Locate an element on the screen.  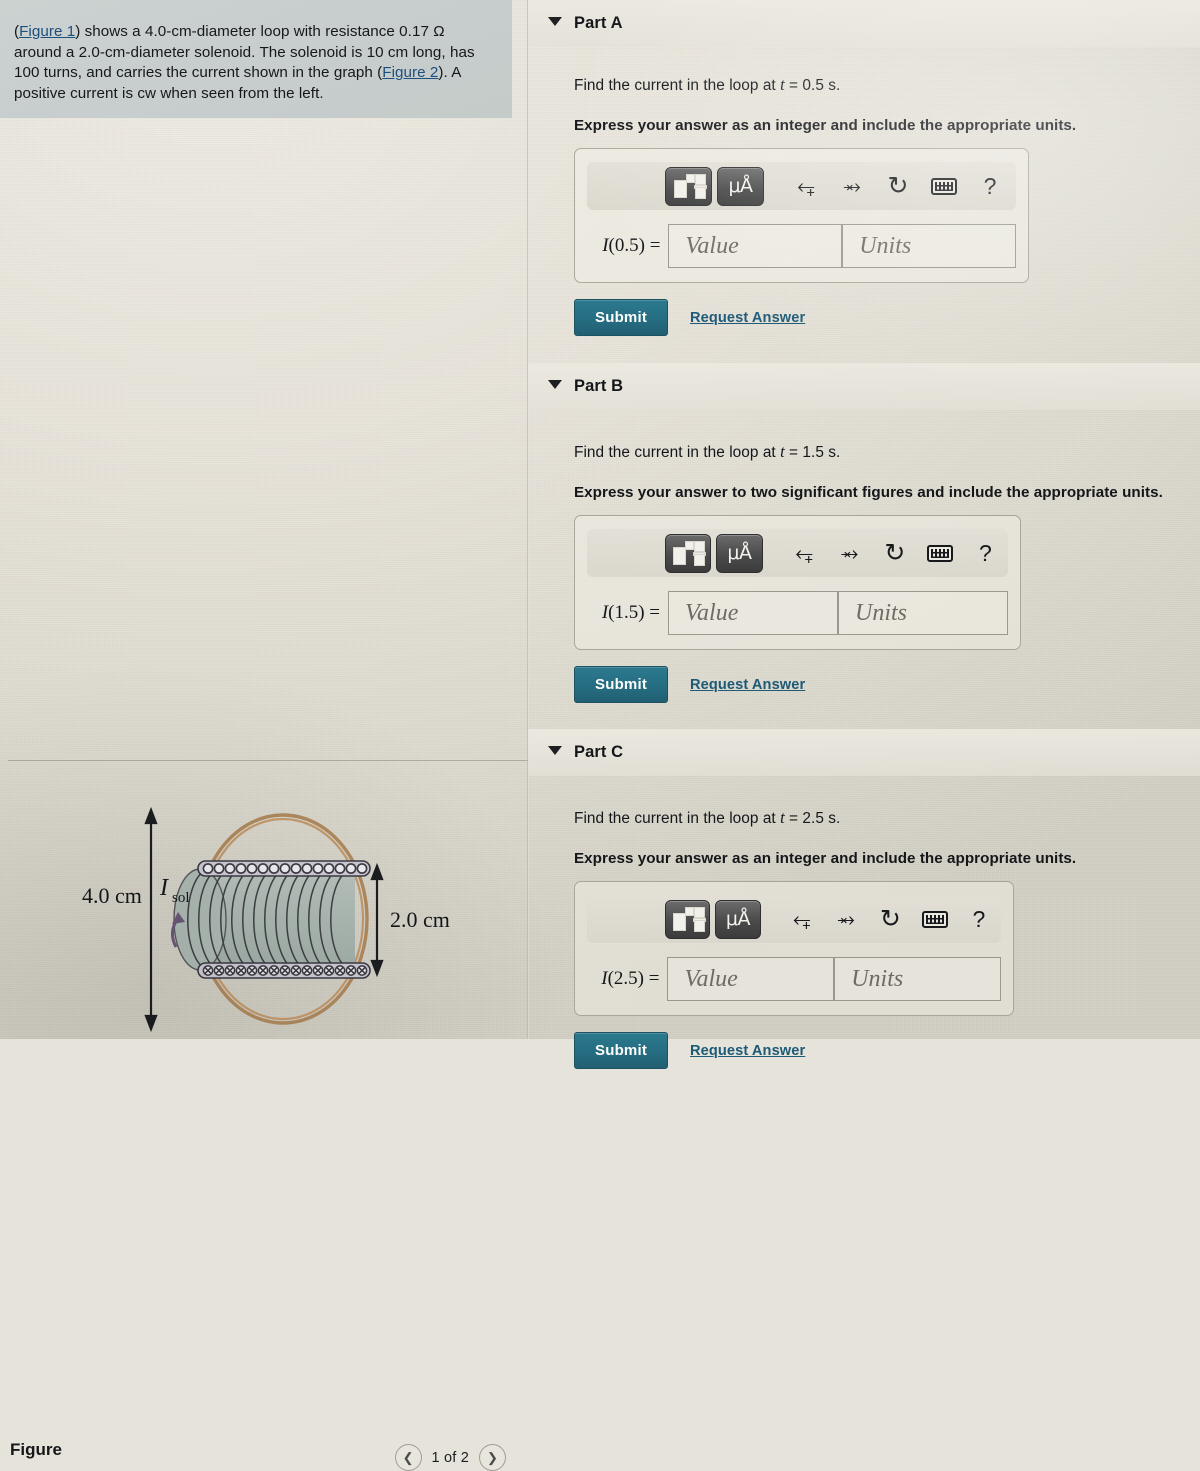
part-c-actions: Submit Request Answer is located at coordinates (883, 1050).